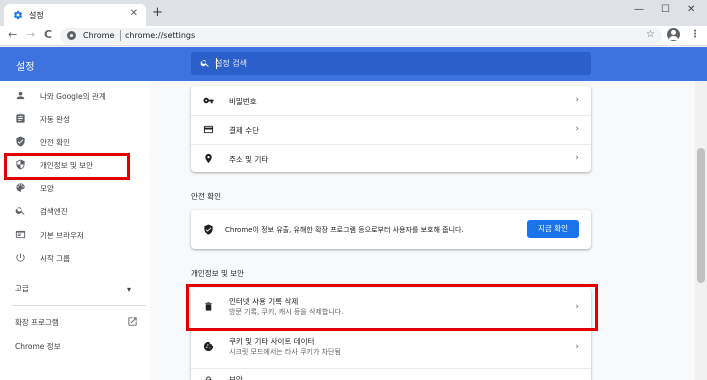 Image resolution: width=707 pixels, height=380 pixels. I want to click on sidebar-item-label: 나와 Google의 관계, so click(73, 96).